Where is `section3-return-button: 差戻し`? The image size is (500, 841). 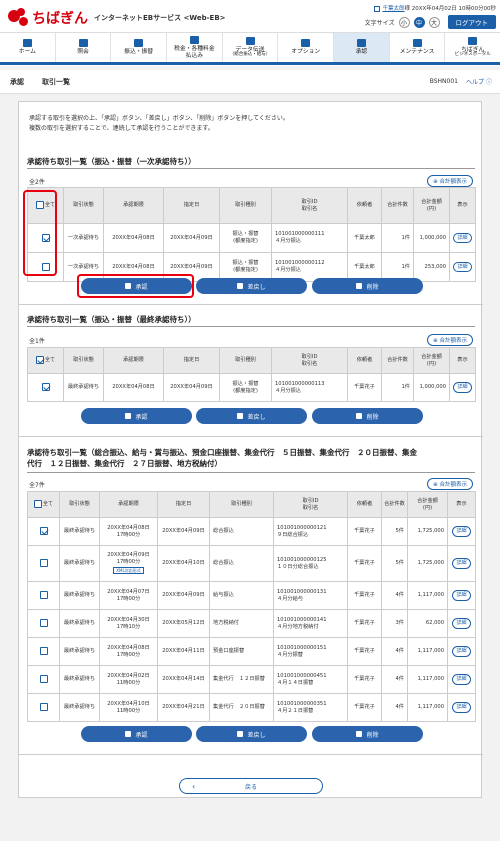 section3-return-button: 差戻し is located at coordinates (251, 734).